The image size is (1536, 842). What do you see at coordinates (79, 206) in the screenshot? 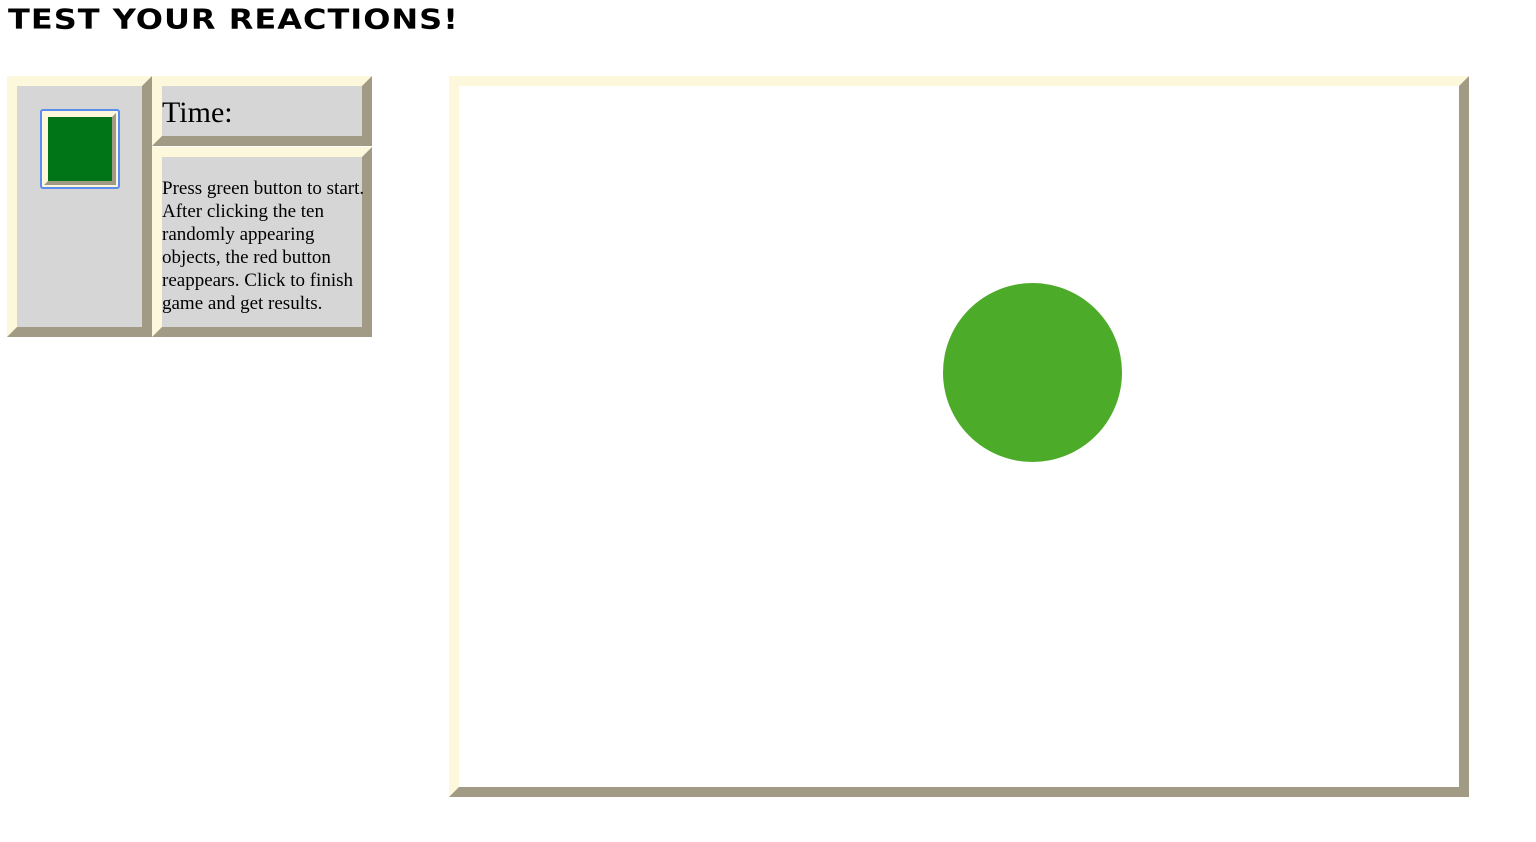
I see `start-button-panel` at bounding box center [79, 206].